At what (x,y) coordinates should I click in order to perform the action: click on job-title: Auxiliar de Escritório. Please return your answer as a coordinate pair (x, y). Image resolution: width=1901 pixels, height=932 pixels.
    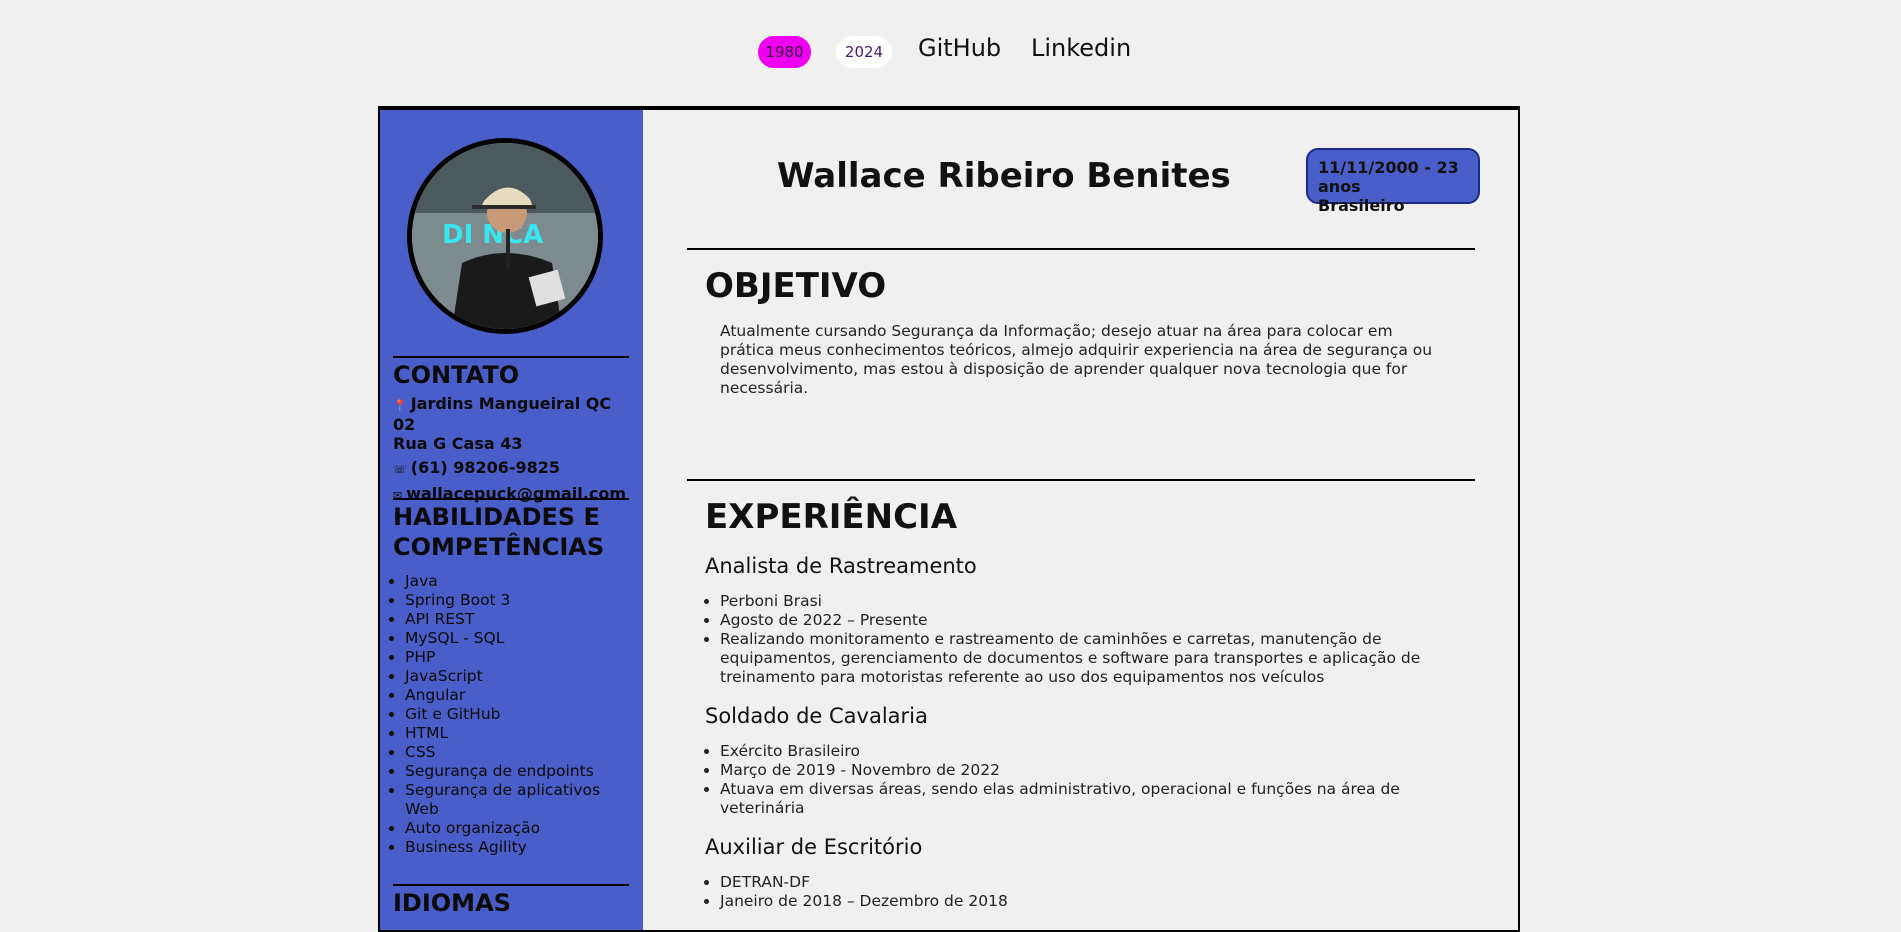
    Looking at the image, I should click on (814, 847).